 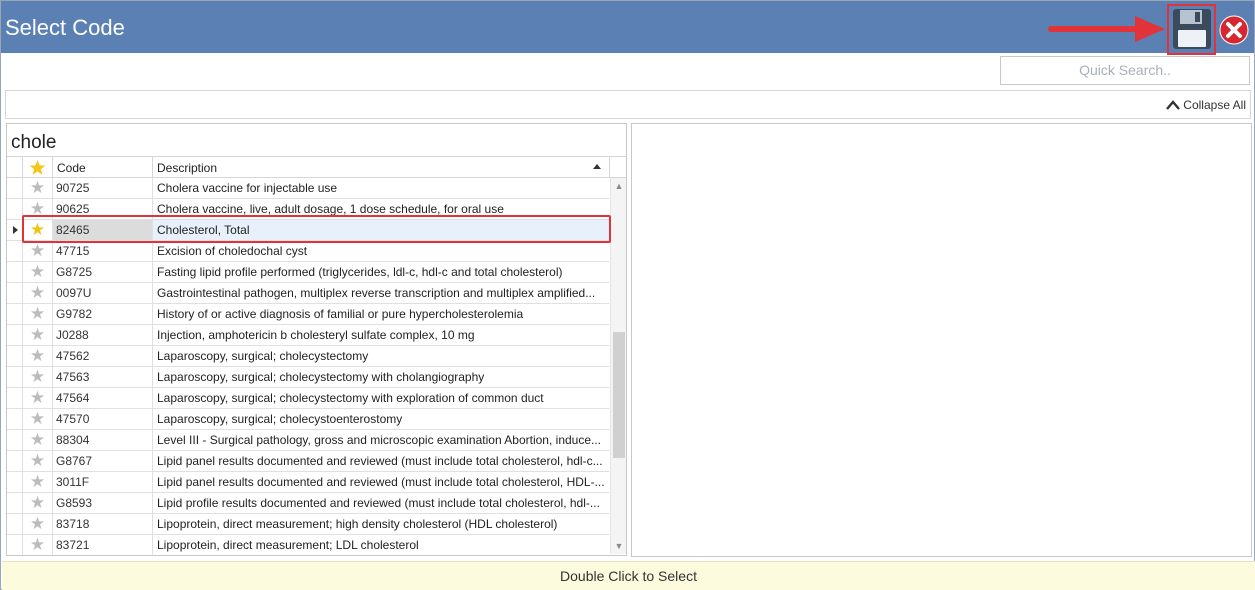 What do you see at coordinates (619, 546) in the screenshot?
I see `scroll-down-icon: ▼` at bounding box center [619, 546].